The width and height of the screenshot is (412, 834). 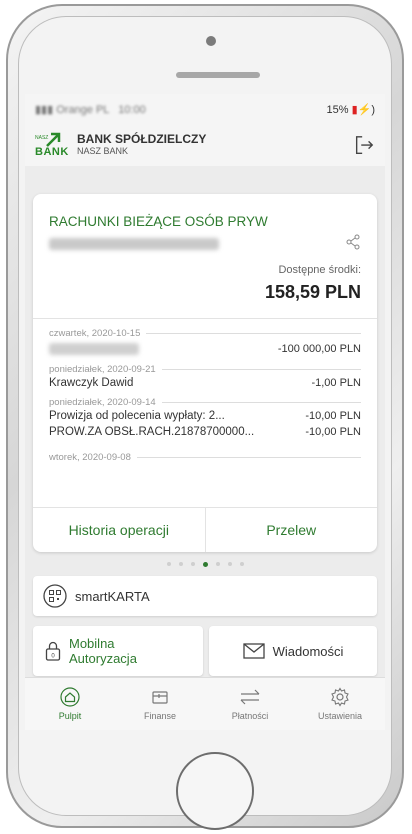 What do you see at coordinates (205, 369) in the screenshot?
I see `transaction-date: poniedziałek, 2020-09-21` at bounding box center [205, 369].